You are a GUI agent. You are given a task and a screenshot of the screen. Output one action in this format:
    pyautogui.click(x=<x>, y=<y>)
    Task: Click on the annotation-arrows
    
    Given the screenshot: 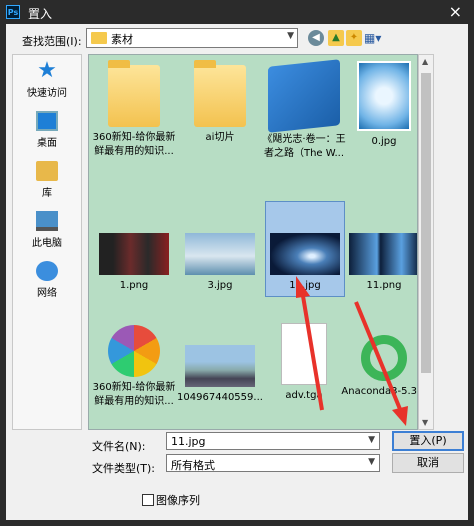 What is the action you would take?
    pyautogui.click(x=352, y=351)
    